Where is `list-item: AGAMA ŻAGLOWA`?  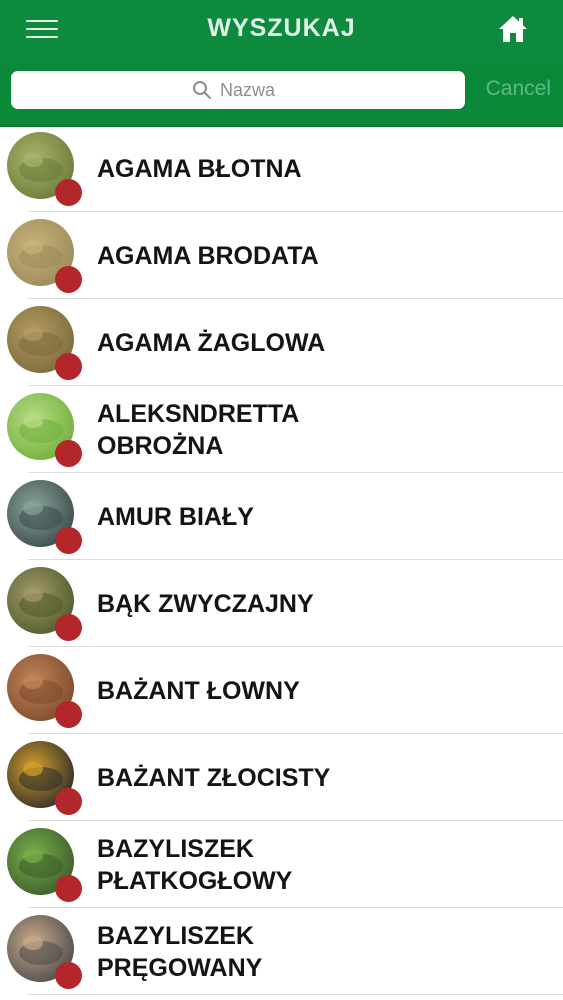
list-item: AGAMA ŻAGLOWA is located at coordinates (281, 342).